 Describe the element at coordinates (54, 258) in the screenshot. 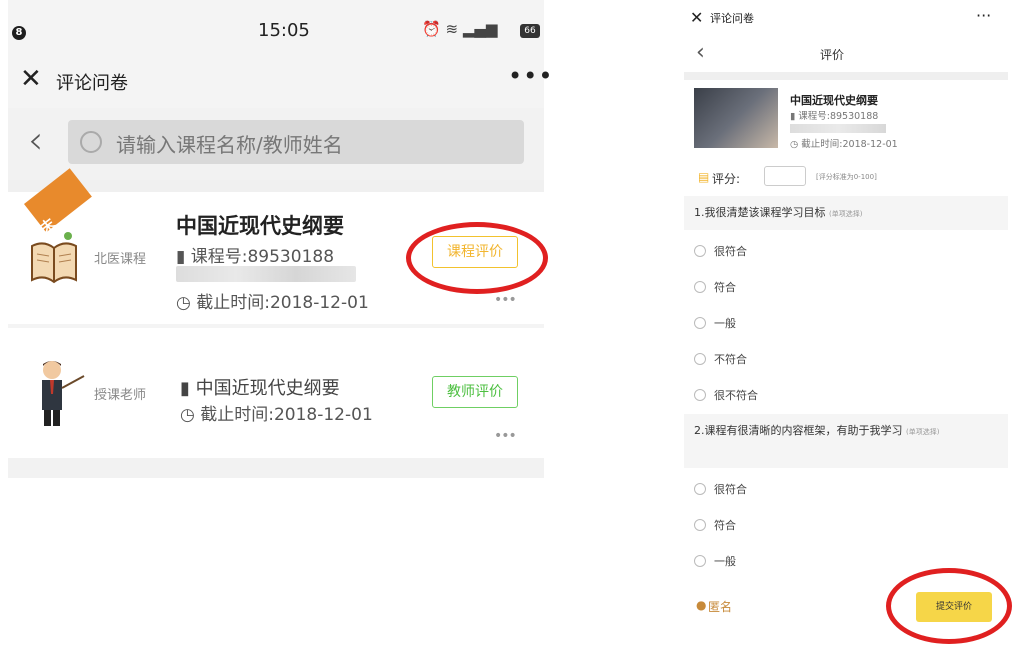

I see `open-book-icon` at that location.